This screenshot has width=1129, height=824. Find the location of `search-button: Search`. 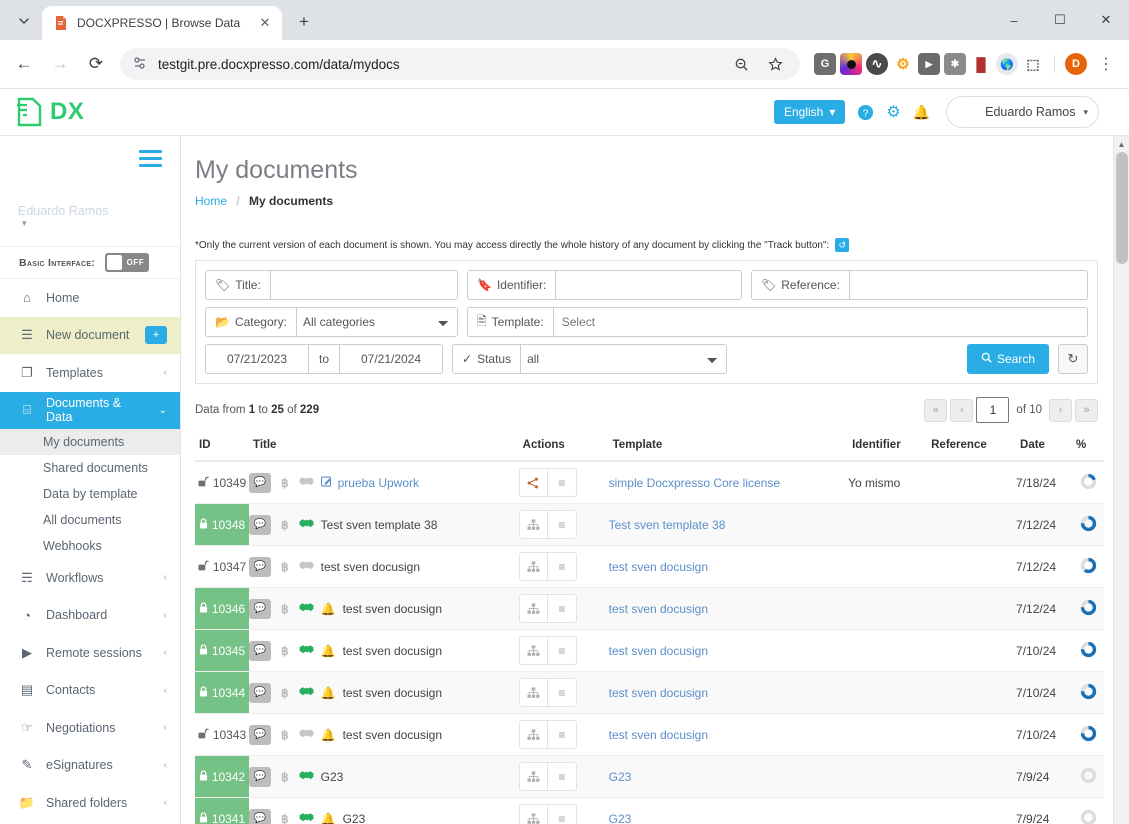

search-button: Search is located at coordinates (1007, 359).